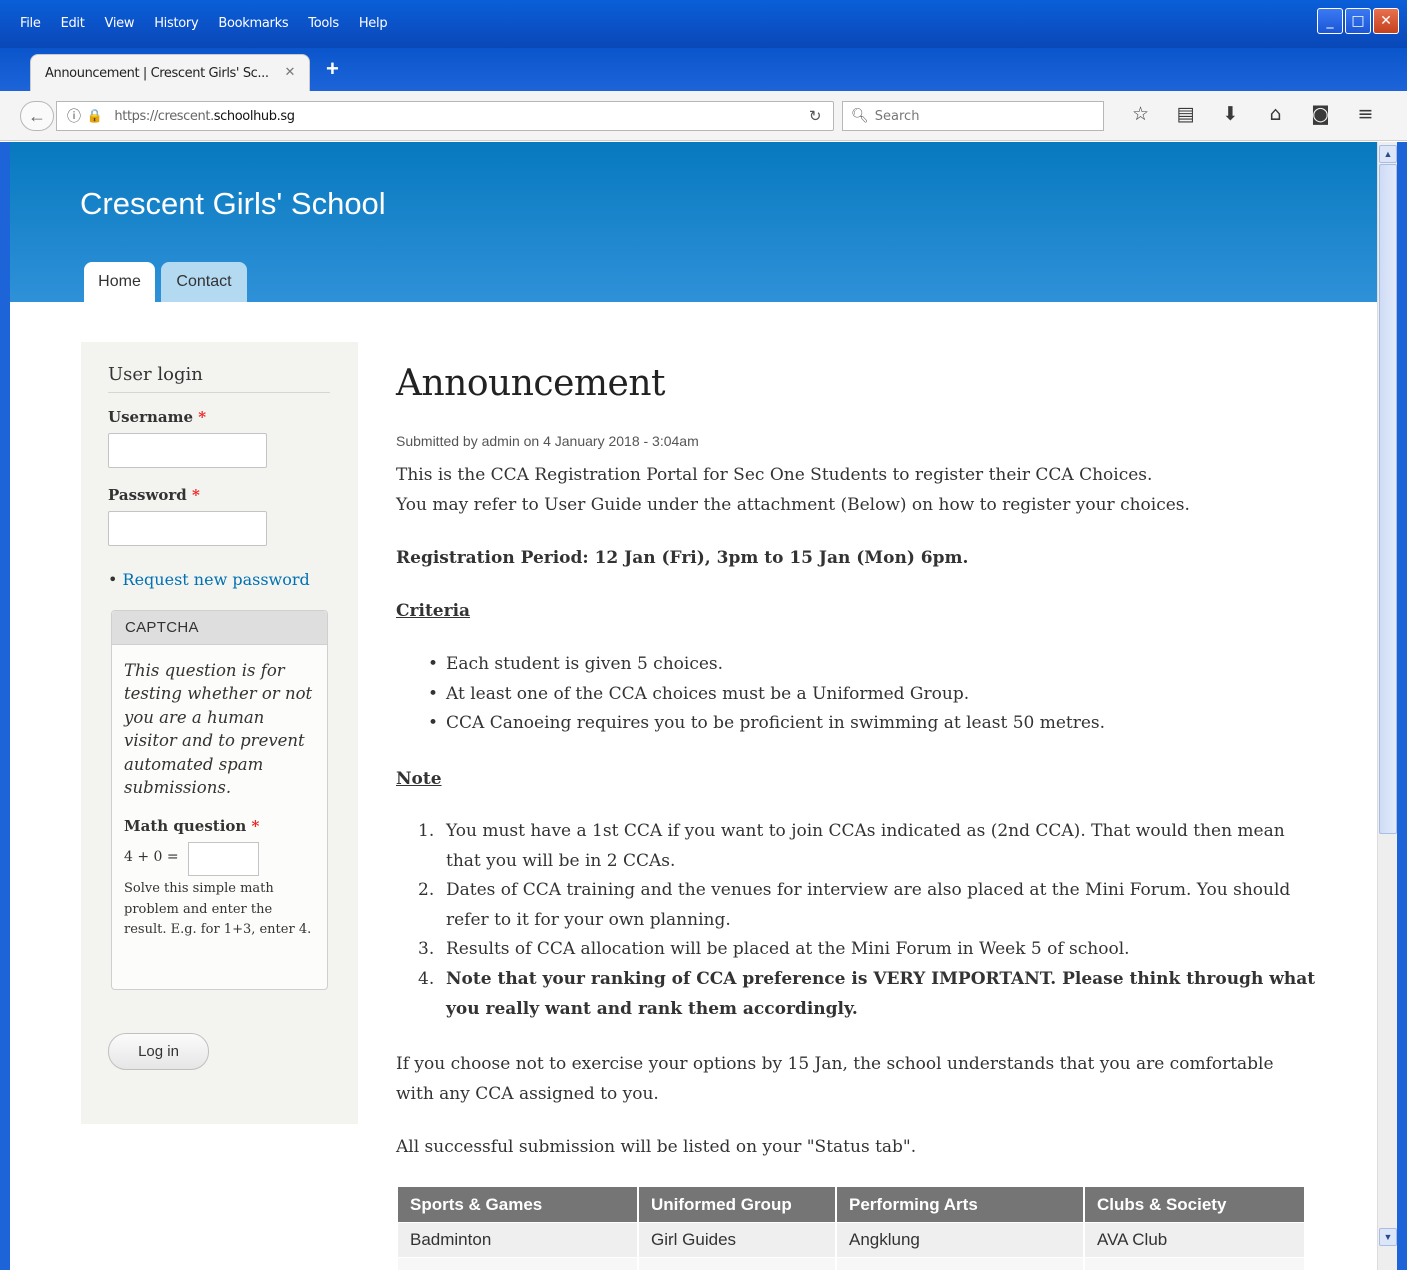  Describe the element at coordinates (1402, 706) in the screenshot. I see `window-border-right` at that location.